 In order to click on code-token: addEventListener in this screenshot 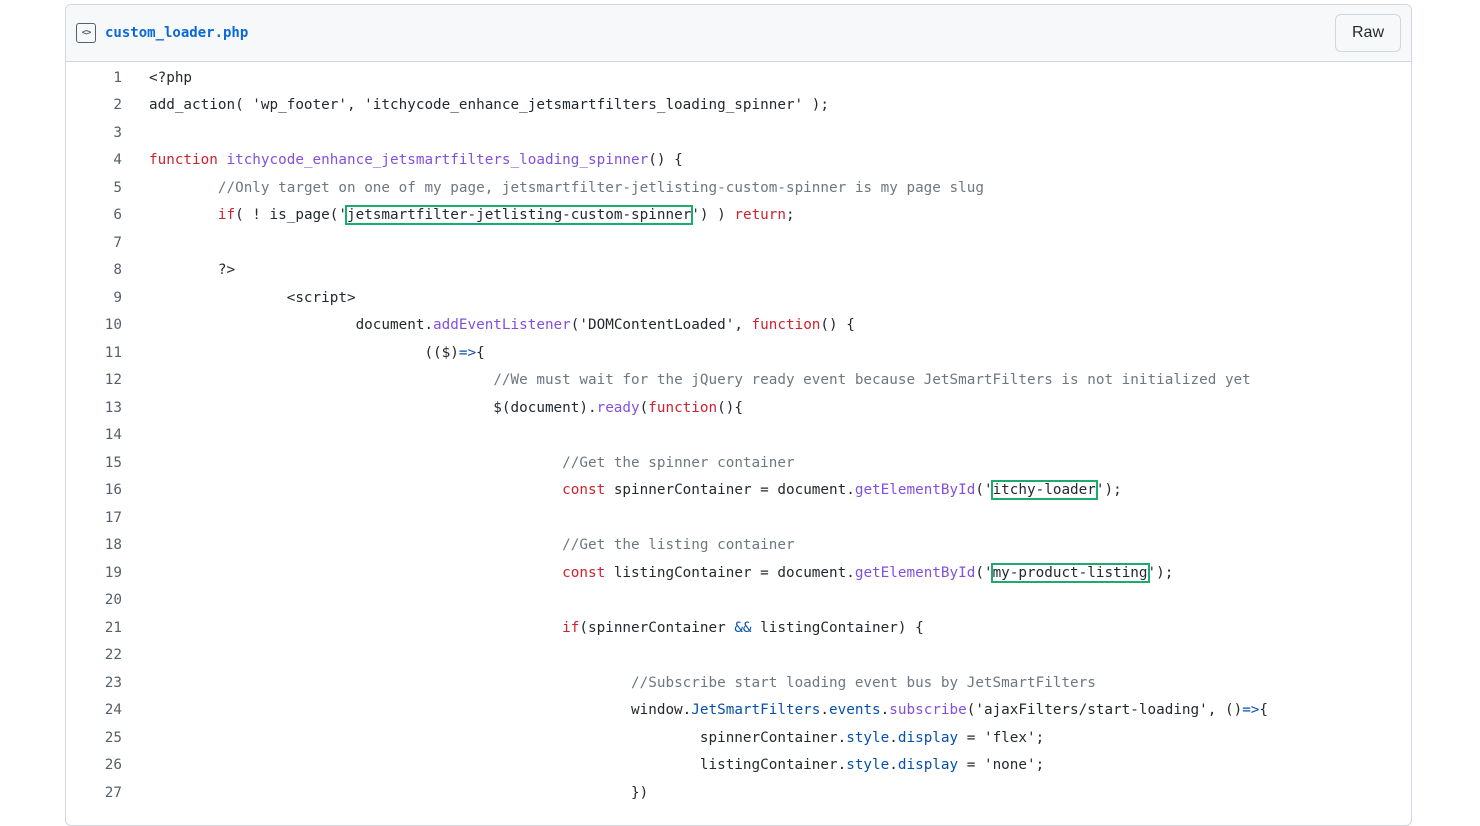, I will do `click(502, 325)`.